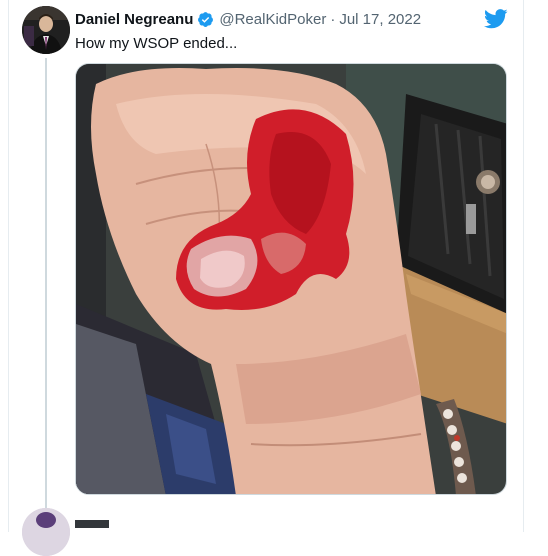  Describe the element at coordinates (95, 521) in the screenshot. I see `next-tweet-author-name` at that location.